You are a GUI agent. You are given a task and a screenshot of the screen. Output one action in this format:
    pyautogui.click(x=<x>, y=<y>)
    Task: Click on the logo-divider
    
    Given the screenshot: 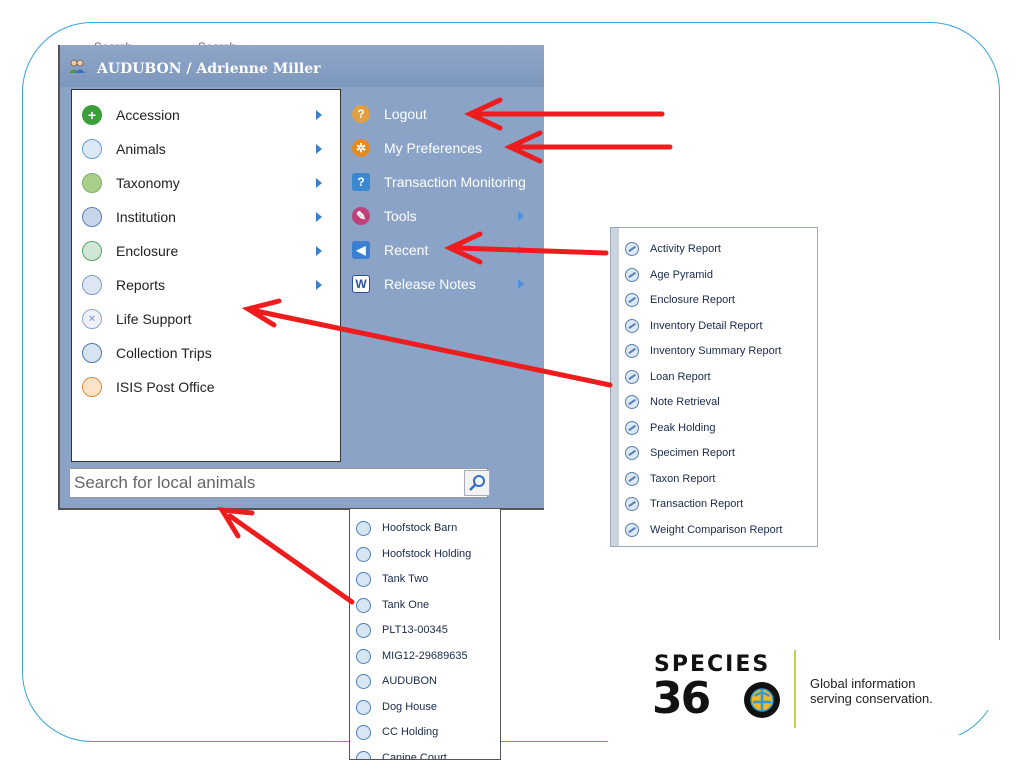 What is the action you would take?
    pyautogui.click(x=795, y=689)
    